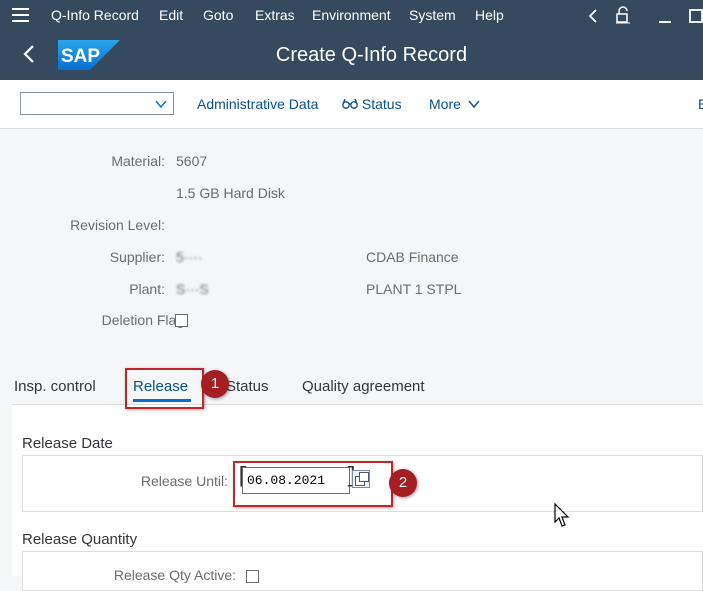  I want to click on menu-extras: Extras, so click(275, 15).